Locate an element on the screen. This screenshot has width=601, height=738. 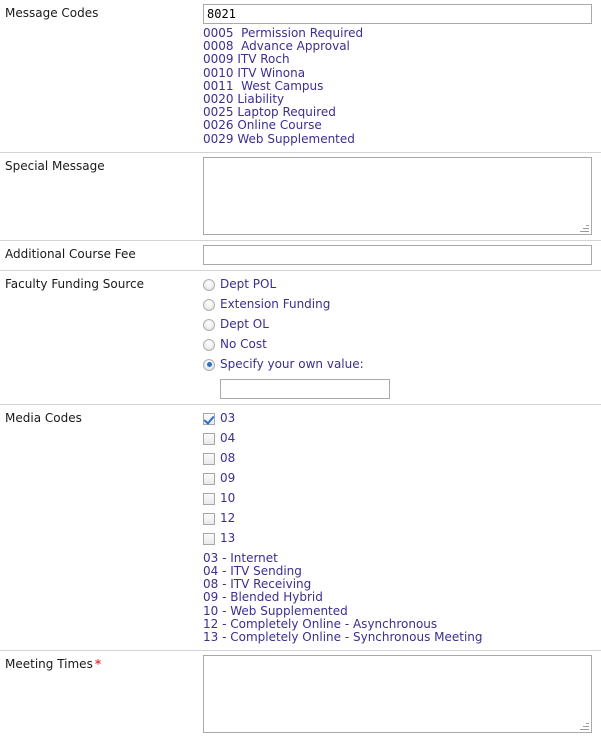
checkbox-label: 13 is located at coordinates (228, 538).